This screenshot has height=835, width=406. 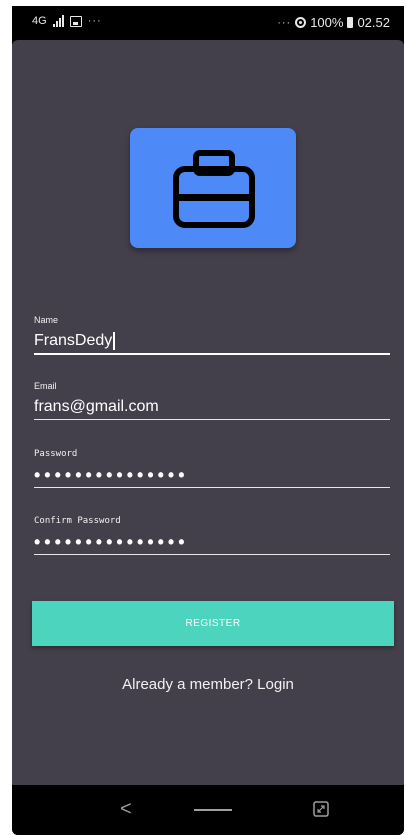 What do you see at coordinates (77, 521) in the screenshot?
I see `confirm-password-label: Confirm Password` at bounding box center [77, 521].